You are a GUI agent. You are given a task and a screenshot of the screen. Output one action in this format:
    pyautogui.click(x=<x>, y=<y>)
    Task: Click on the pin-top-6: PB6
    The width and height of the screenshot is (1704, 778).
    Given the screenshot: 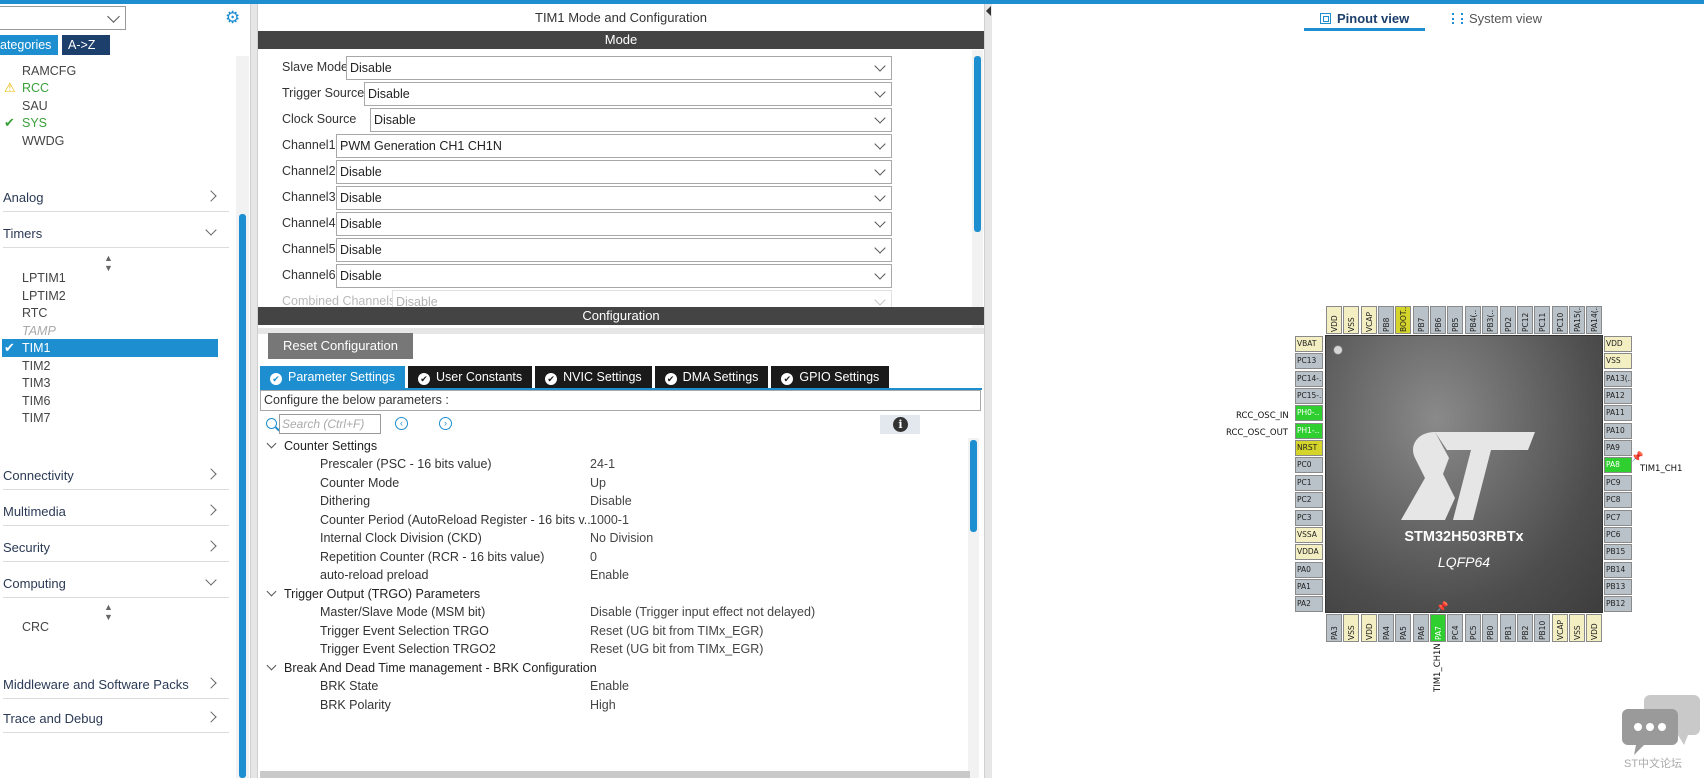 What is the action you would take?
    pyautogui.click(x=1438, y=320)
    